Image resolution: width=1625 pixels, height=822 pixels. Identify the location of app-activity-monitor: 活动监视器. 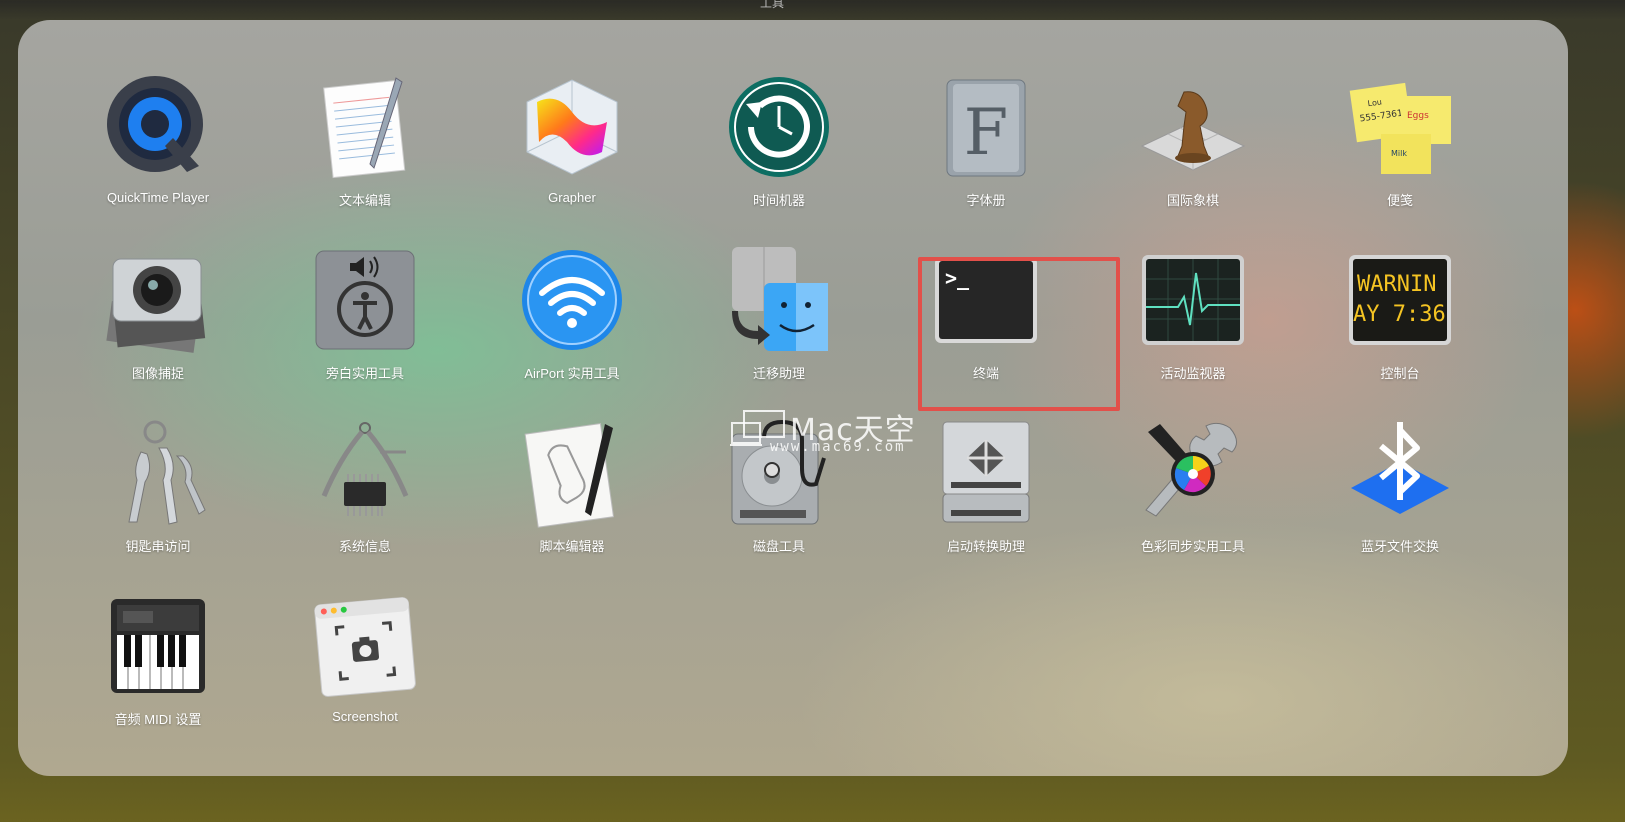
(1193, 325).